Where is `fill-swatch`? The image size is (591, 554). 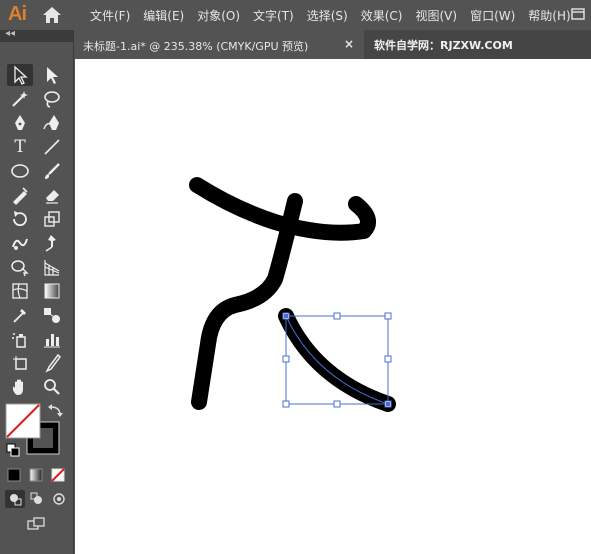
fill-swatch is located at coordinates (23, 421).